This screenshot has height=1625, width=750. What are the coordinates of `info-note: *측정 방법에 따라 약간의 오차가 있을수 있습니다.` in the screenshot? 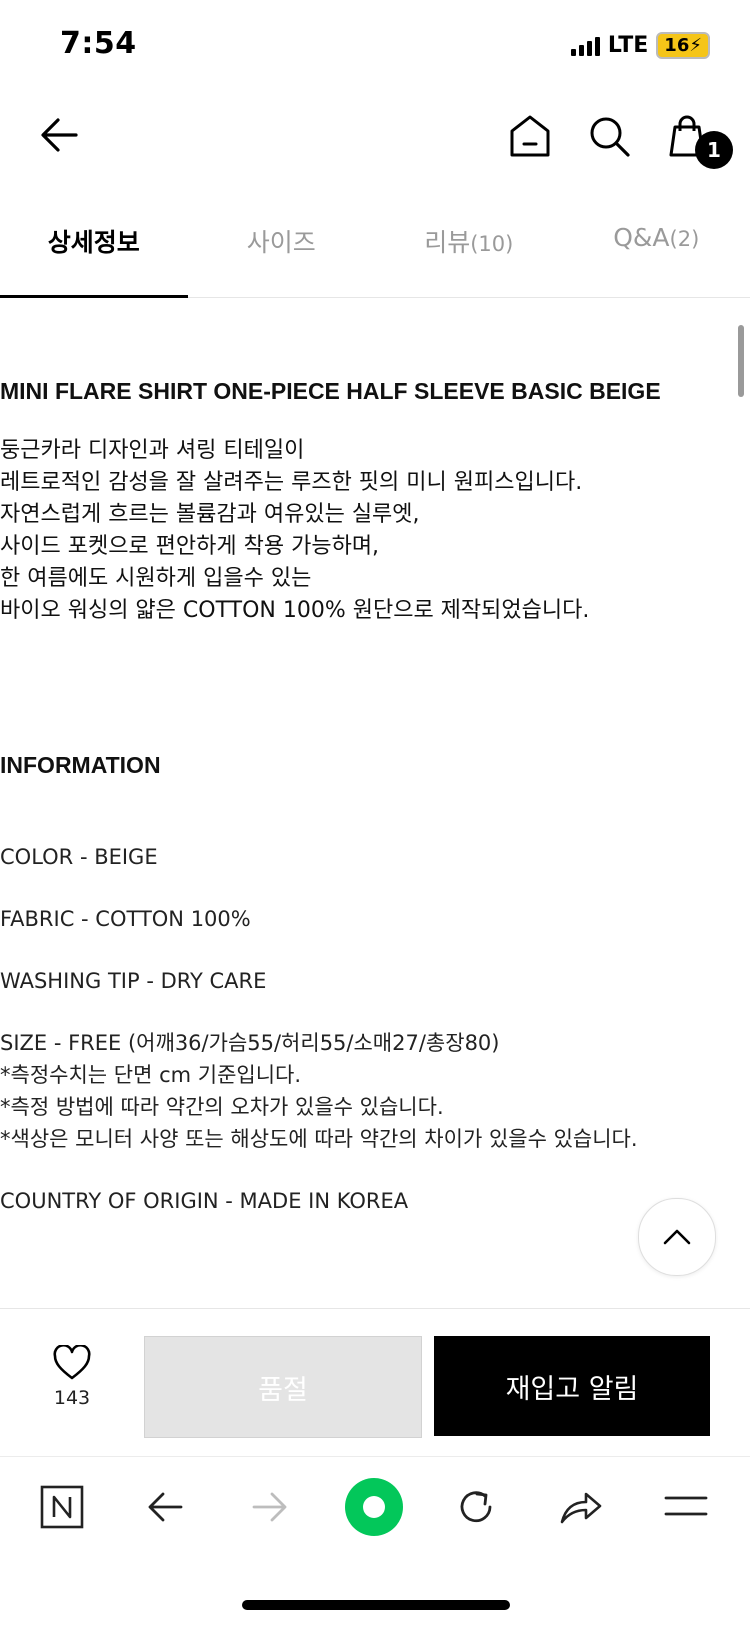 It's located at (367, 1107).